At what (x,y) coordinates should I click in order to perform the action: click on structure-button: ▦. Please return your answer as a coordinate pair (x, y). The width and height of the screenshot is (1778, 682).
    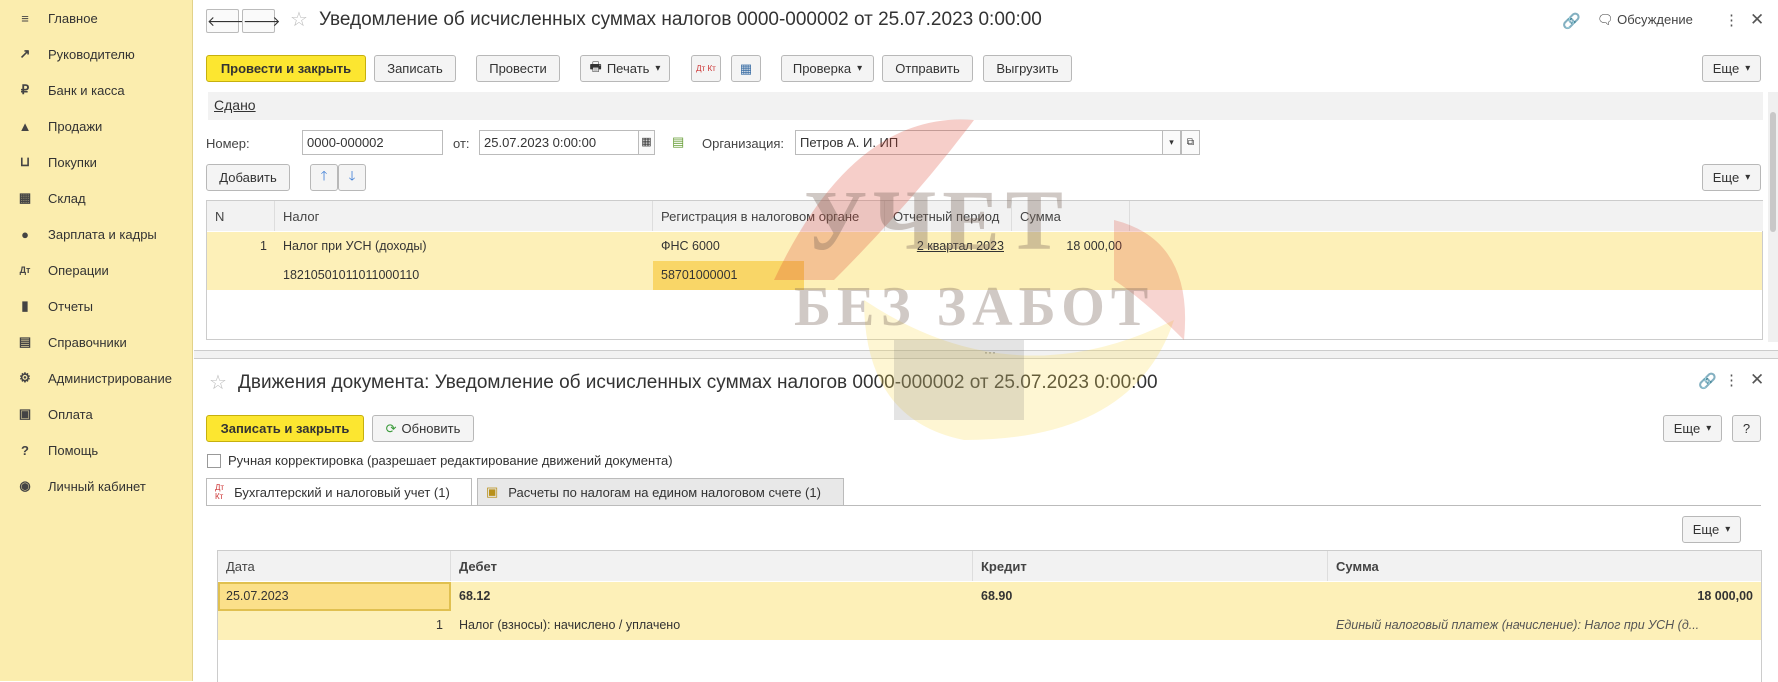
    Looking at the image, I should click on (746, 68).